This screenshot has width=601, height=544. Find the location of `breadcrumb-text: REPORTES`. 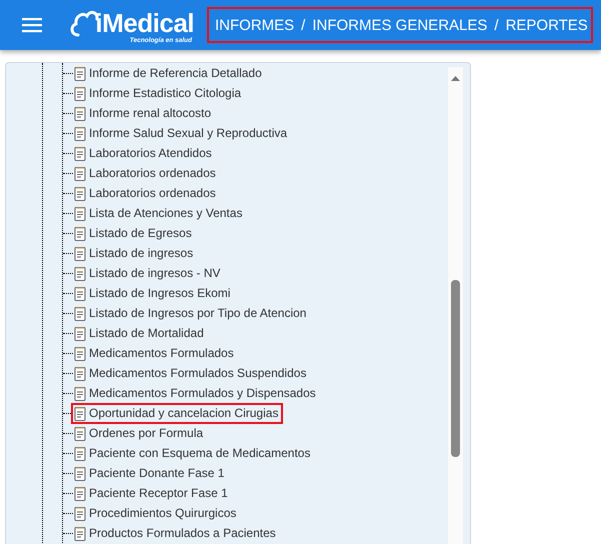

breadcrumb-text: REPORTES is located at coordinates (547, 25).